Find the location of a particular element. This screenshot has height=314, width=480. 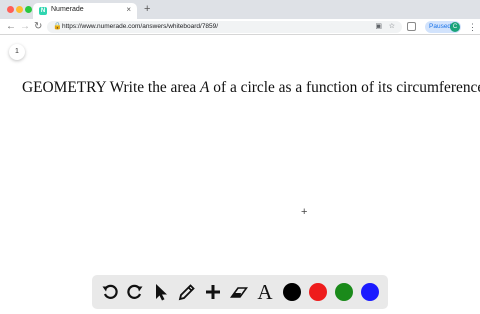

video-camera-icon: ▣ is located at coordinates (378, 26).